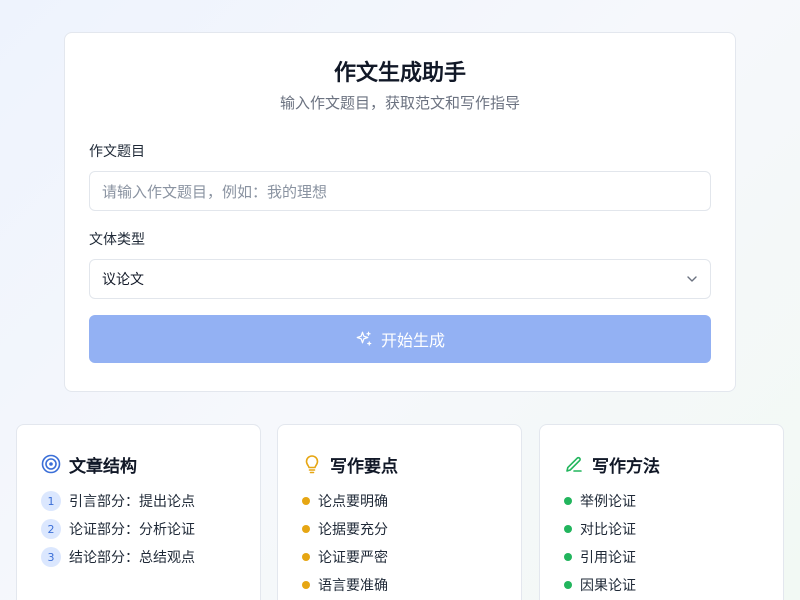  I want to click on list-item: 论点要明确, so click(399, 501).